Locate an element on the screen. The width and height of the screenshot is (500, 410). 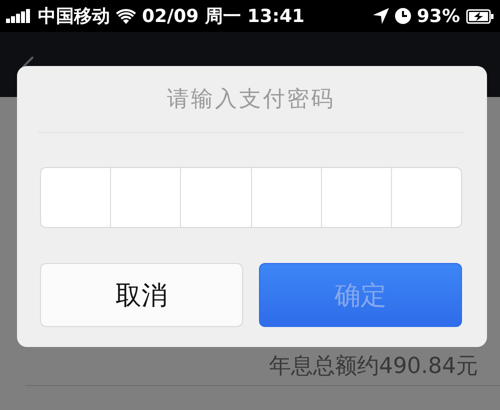
carrier-name: 中国移动 is located at coordinates (74, 16).